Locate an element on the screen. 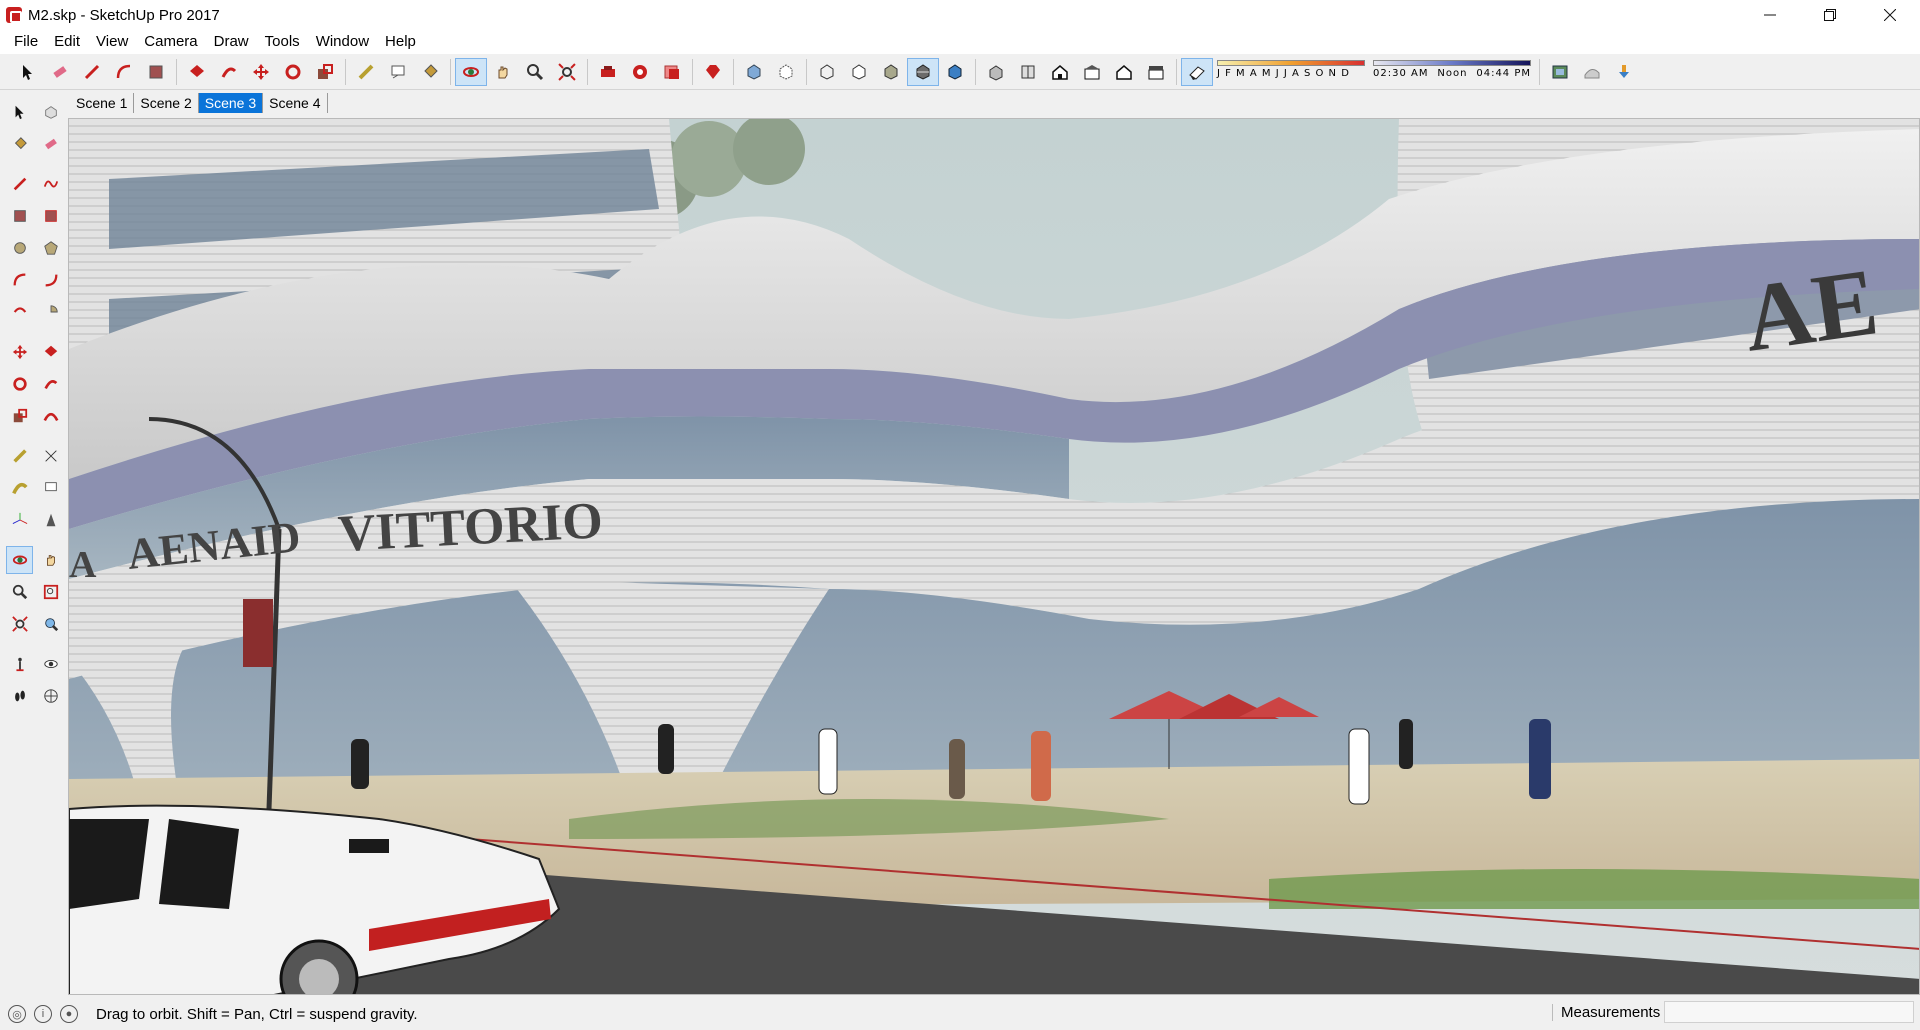 The image size is (1920, 1030). lt-two-point-arc-button is located at coordinates (50, 280).